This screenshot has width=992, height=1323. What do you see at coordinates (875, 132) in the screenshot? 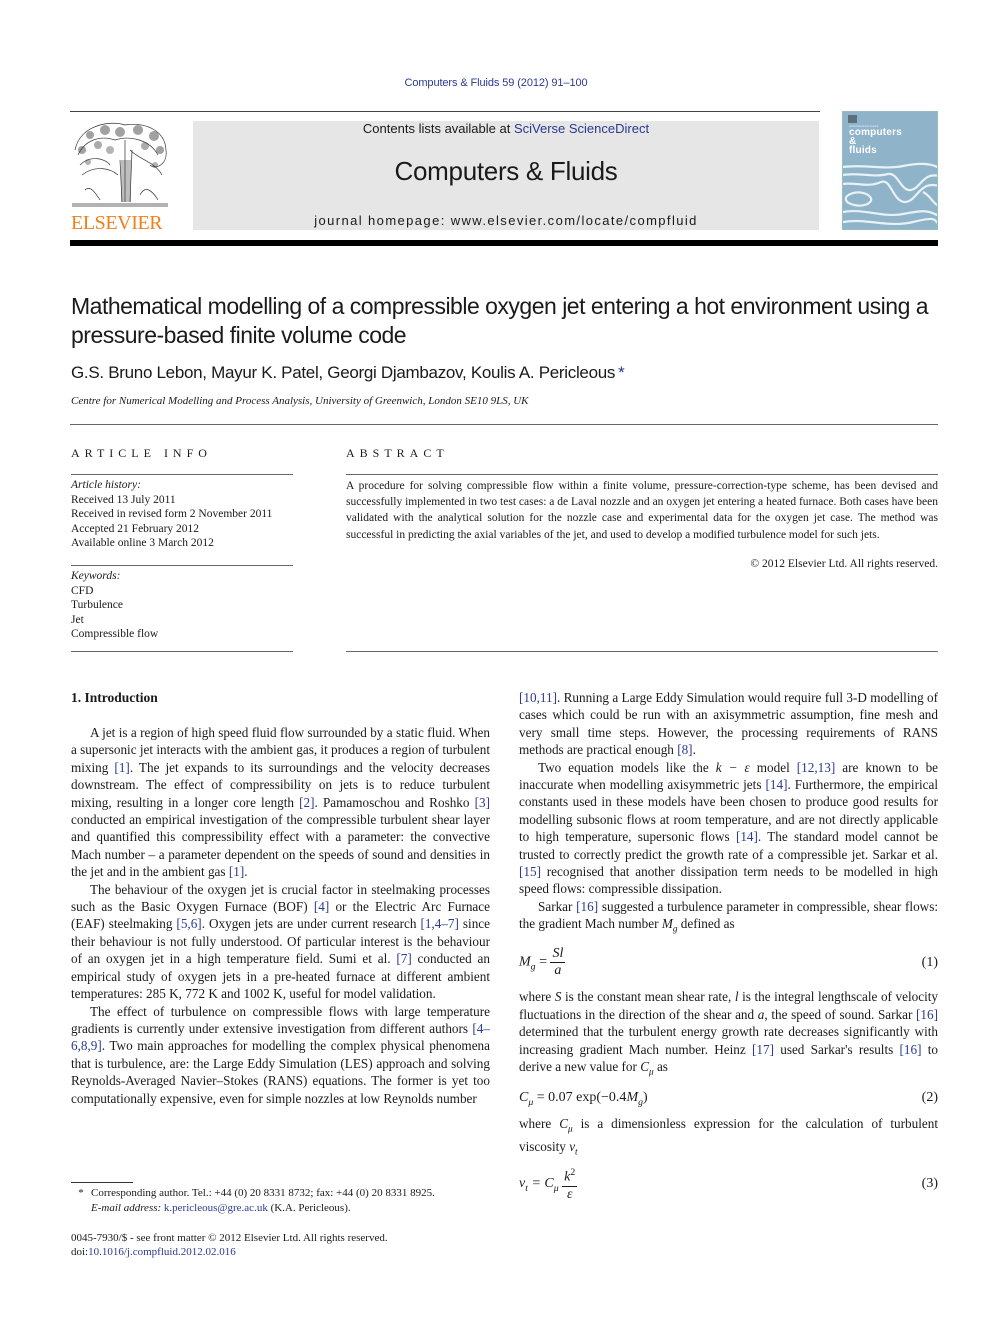
I see `cover-title-line: computers` at bounding box center [875, 132].